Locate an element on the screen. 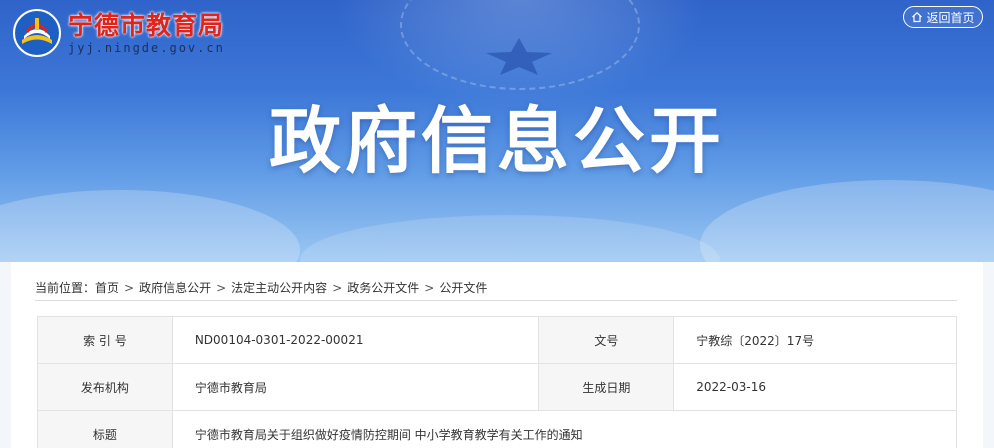 Image resolution: width=994 pixels, height=448 pixels. site-logo: 宁德市教育局 jyj.ningde.gov.cn is located at coordinates (118, 33).